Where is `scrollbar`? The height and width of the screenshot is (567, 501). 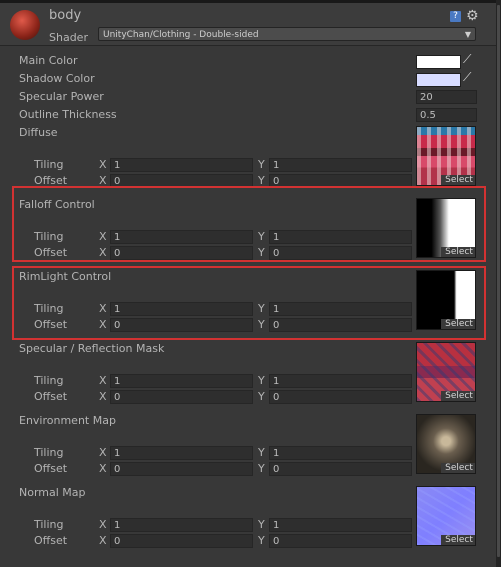 scrollbar is located at coordinates (498, 283).